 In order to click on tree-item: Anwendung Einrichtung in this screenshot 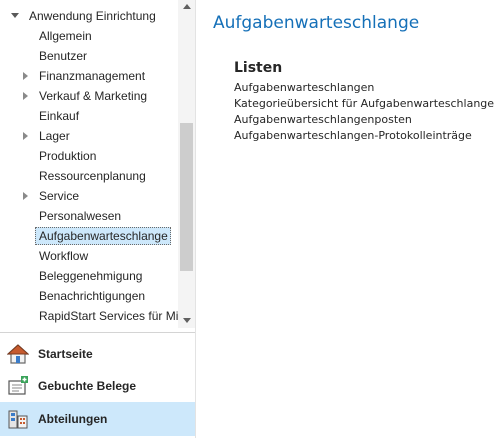, I will do `click(89, 16)`.